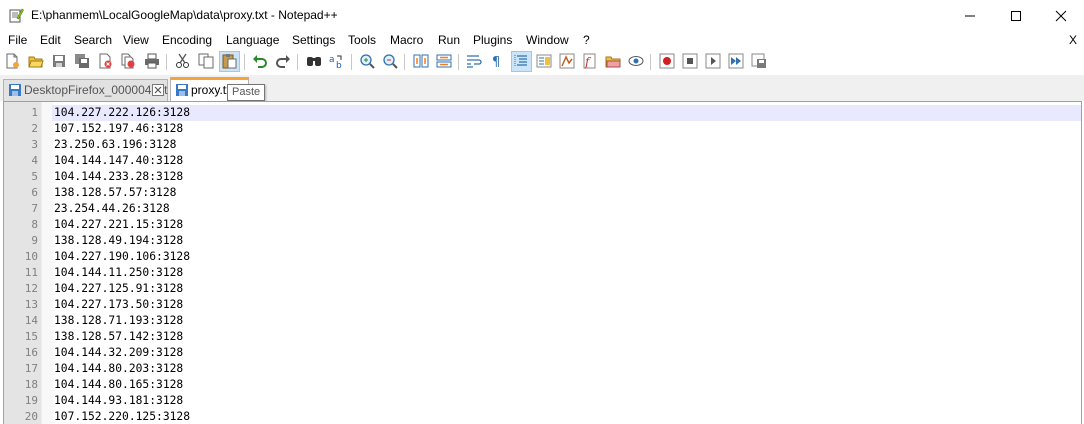 The height and width of the screenshot is (424, 1084). What do you see at coordinates (118, 240) in the screenshot?
I see `line-text: 138.128.49.194:3128` at bounding box center [118, 240].